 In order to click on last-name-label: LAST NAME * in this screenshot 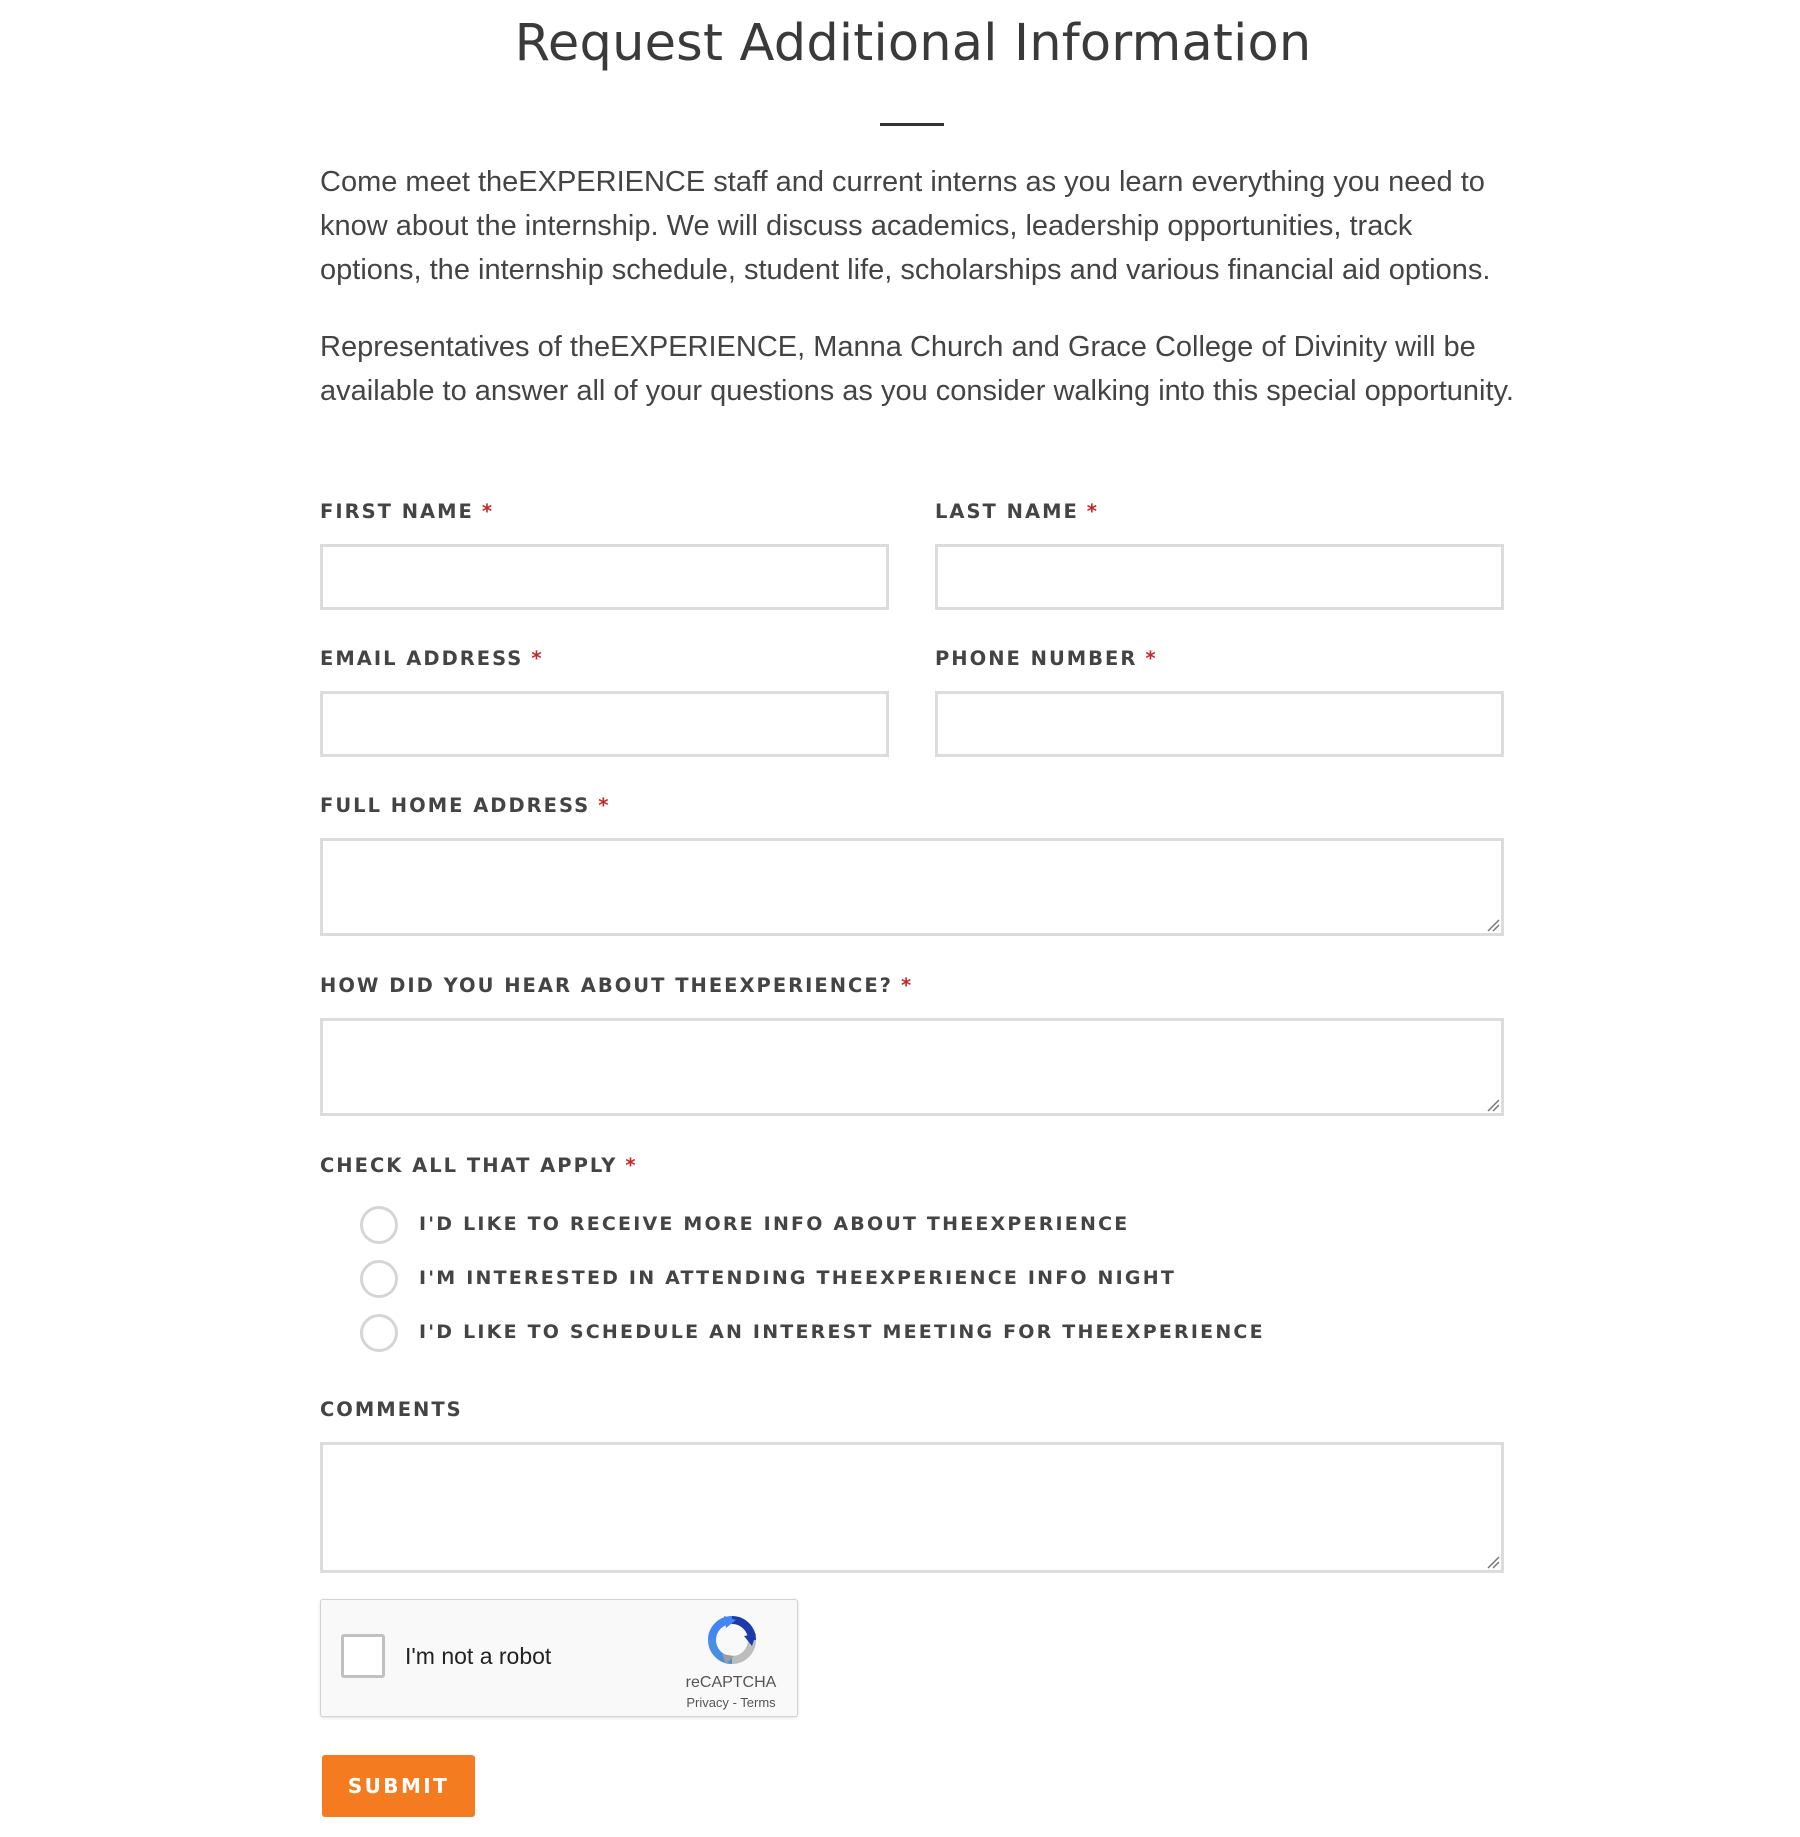, I will do `click(1017, 511)`.